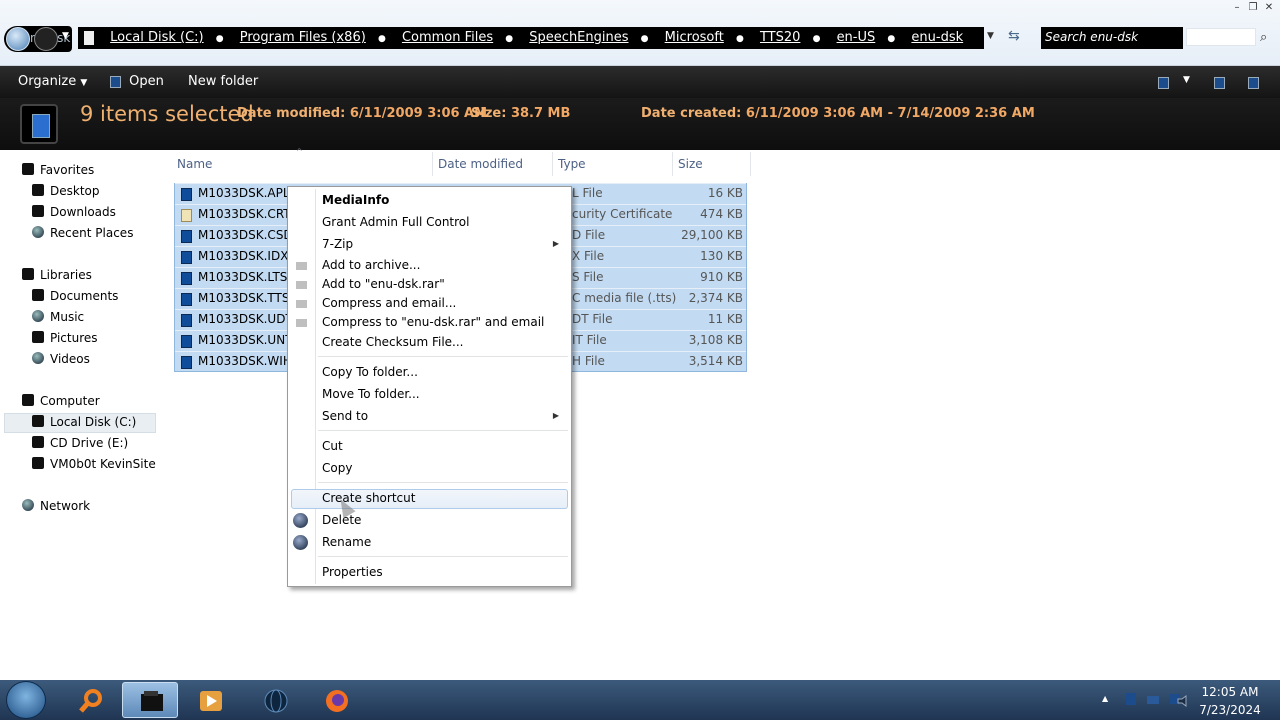 This screenshot has height=720, width=1280. Describe the element at coordinates (1263, 37) in the screenshot. I see `search-icon: ⌕` at that location.